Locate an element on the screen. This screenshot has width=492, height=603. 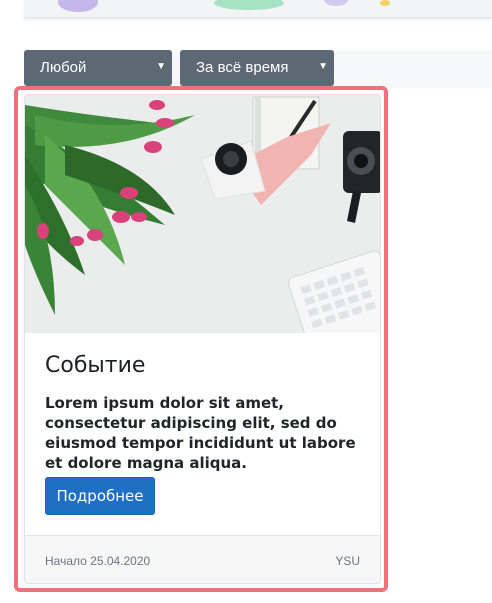
period-filter-value: За всё время is located at coordinates (242, 67).